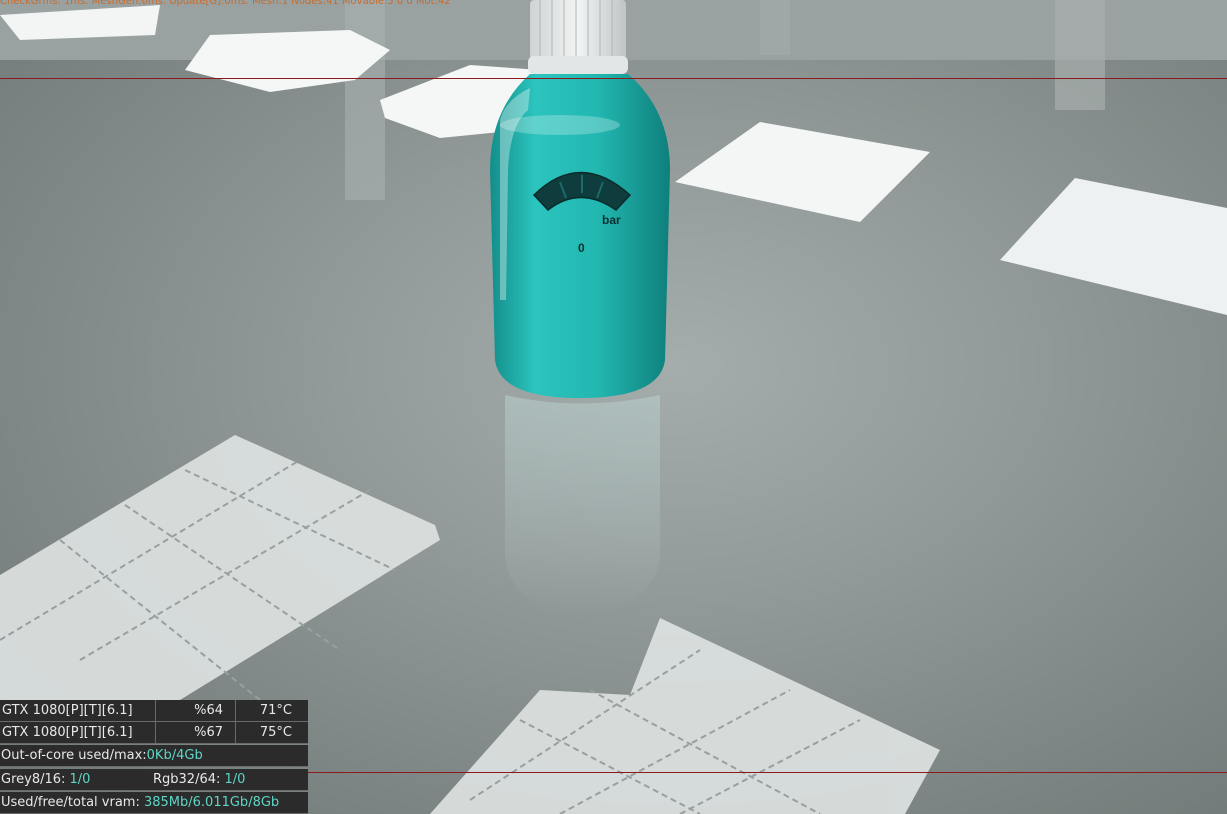 The width and height of the screenshot is (1227, 814). I want to click on vram-row: Used/free/total vram: 385Mb/6.011Gb/8Gb, so click(154, 803).